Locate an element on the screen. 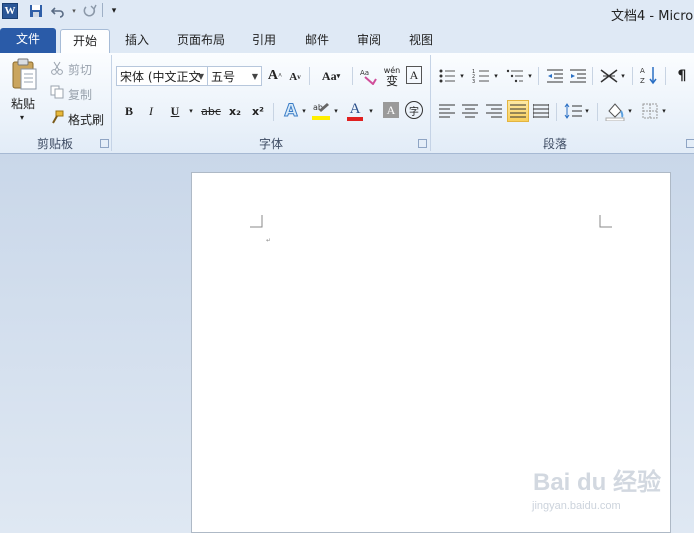 The width and height of the screenshot is (694, 533). ribbon-tabs: 文件 开始 插入 页面布局 引用 邮件 审阅 视图 is located at coordinates (347, 39).